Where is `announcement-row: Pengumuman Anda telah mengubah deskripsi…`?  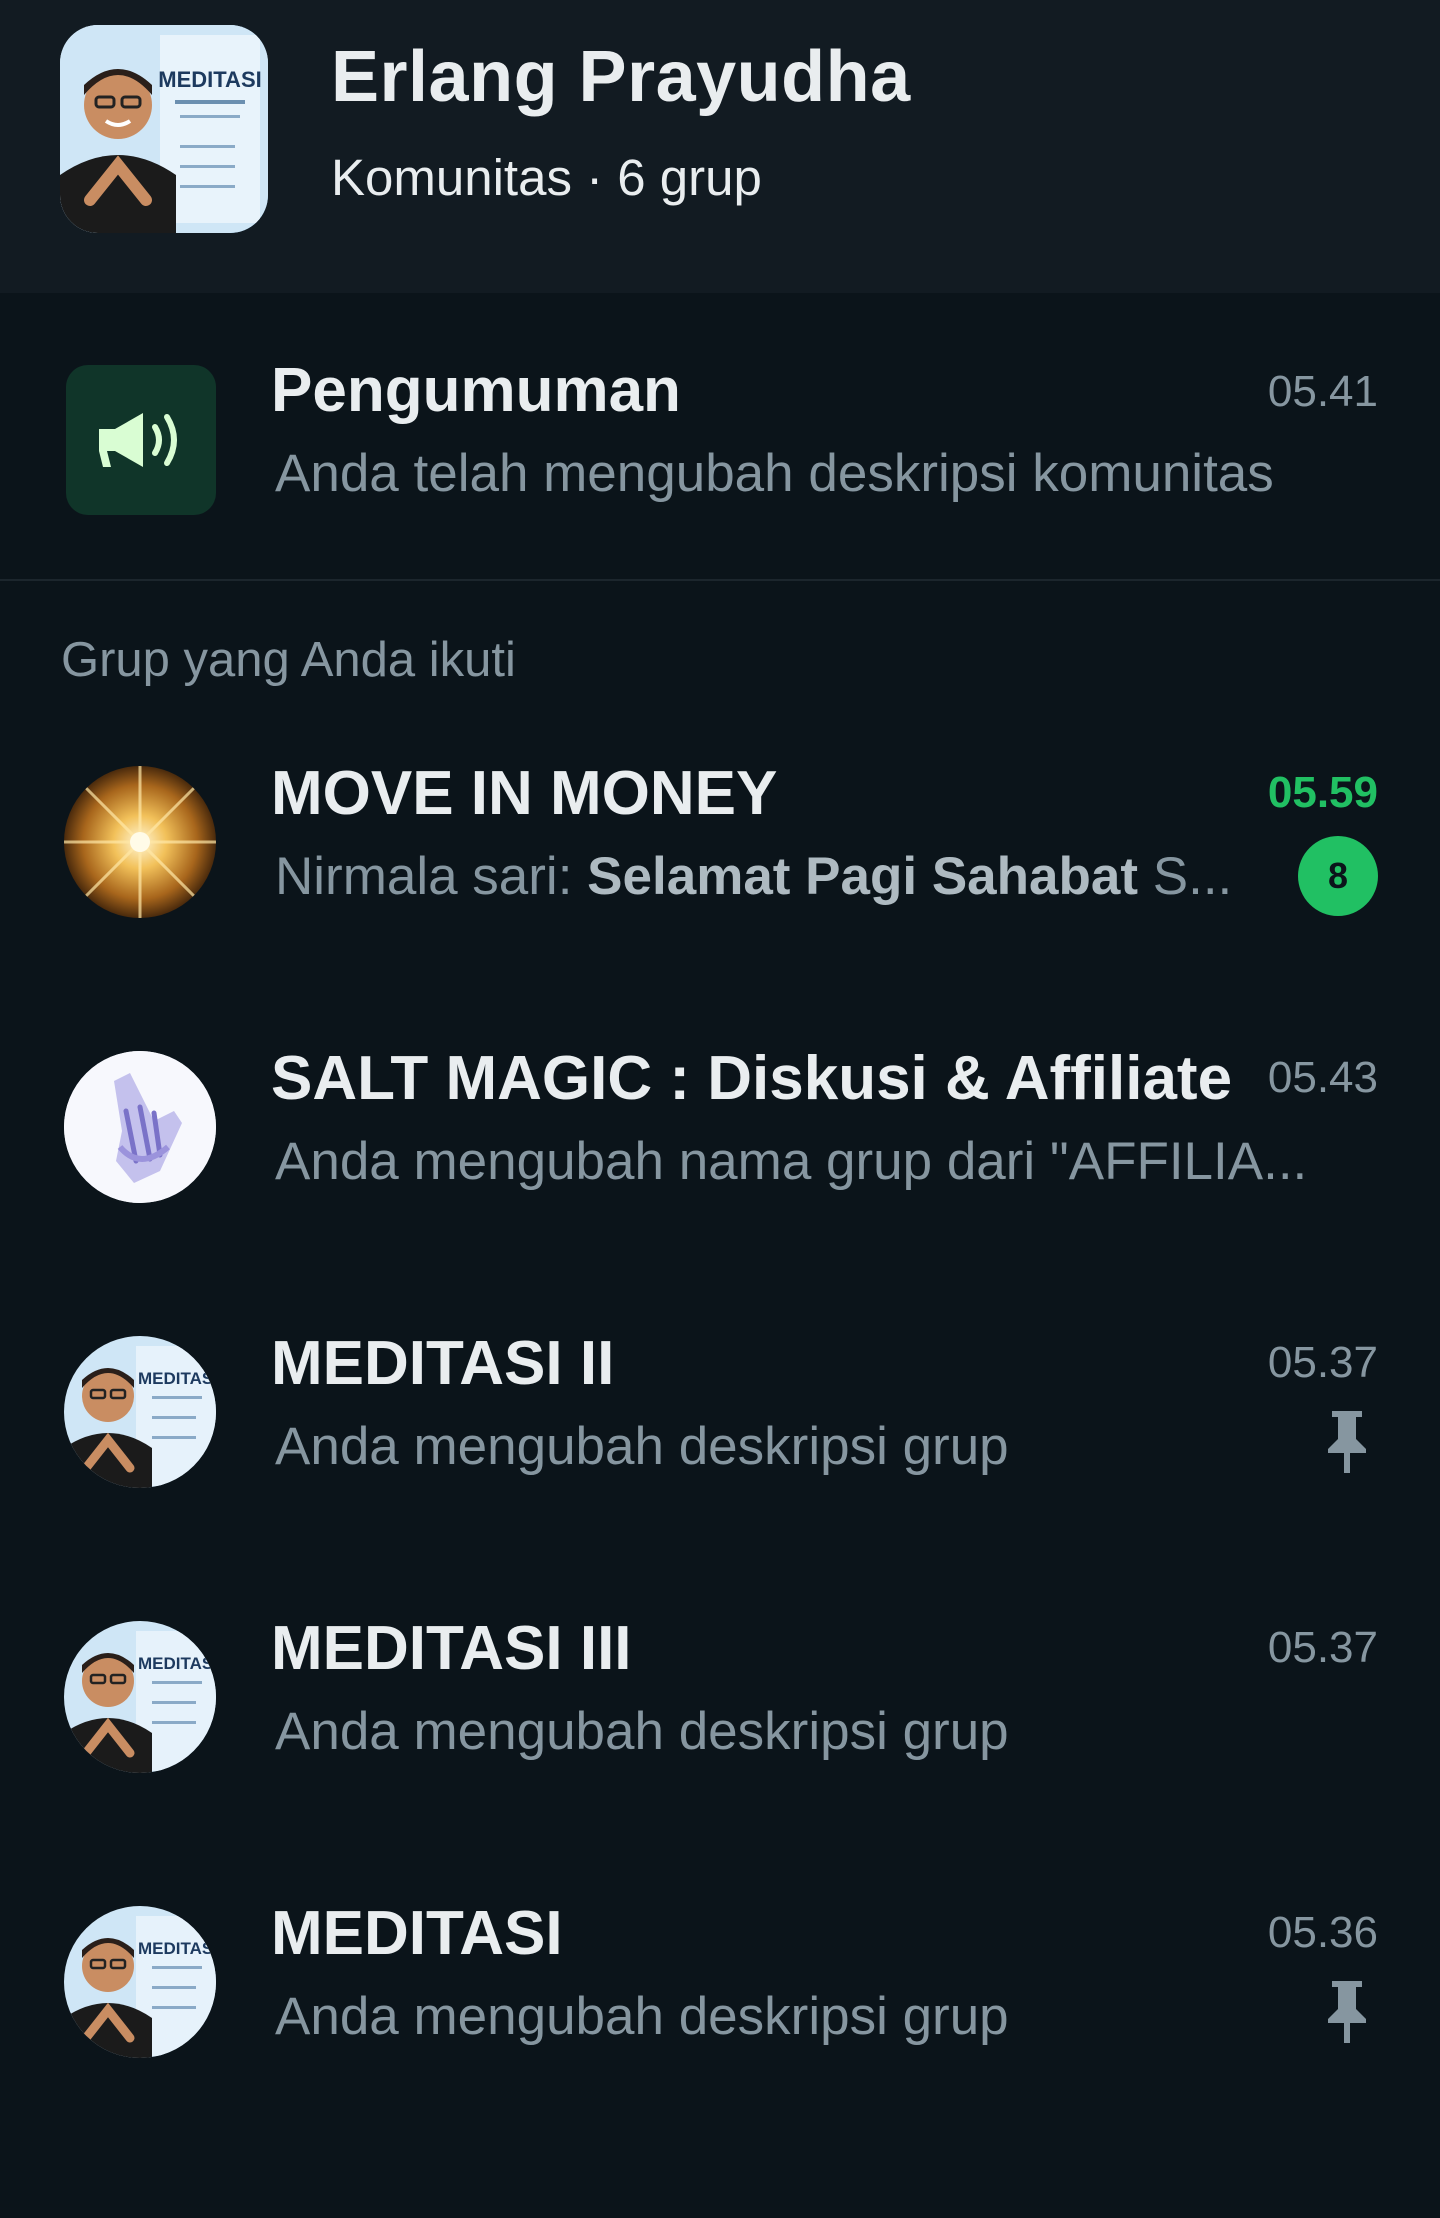
announcement-row: Pengumuman Anda telah mengubah deskripsi… is located at coordinates (720, 437).